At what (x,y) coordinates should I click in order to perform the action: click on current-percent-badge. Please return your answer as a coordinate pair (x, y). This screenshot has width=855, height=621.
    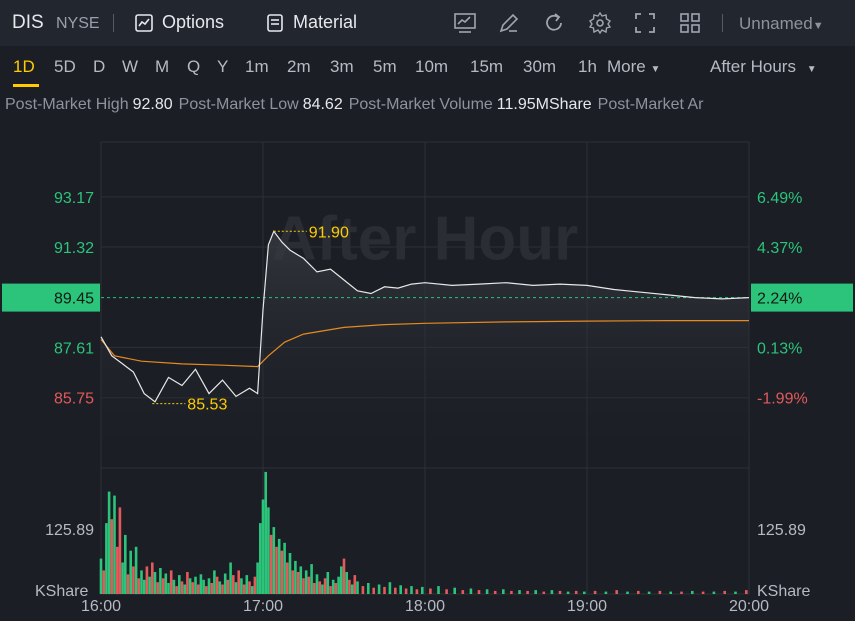
    Looking at the image, I should click on (802, 297).